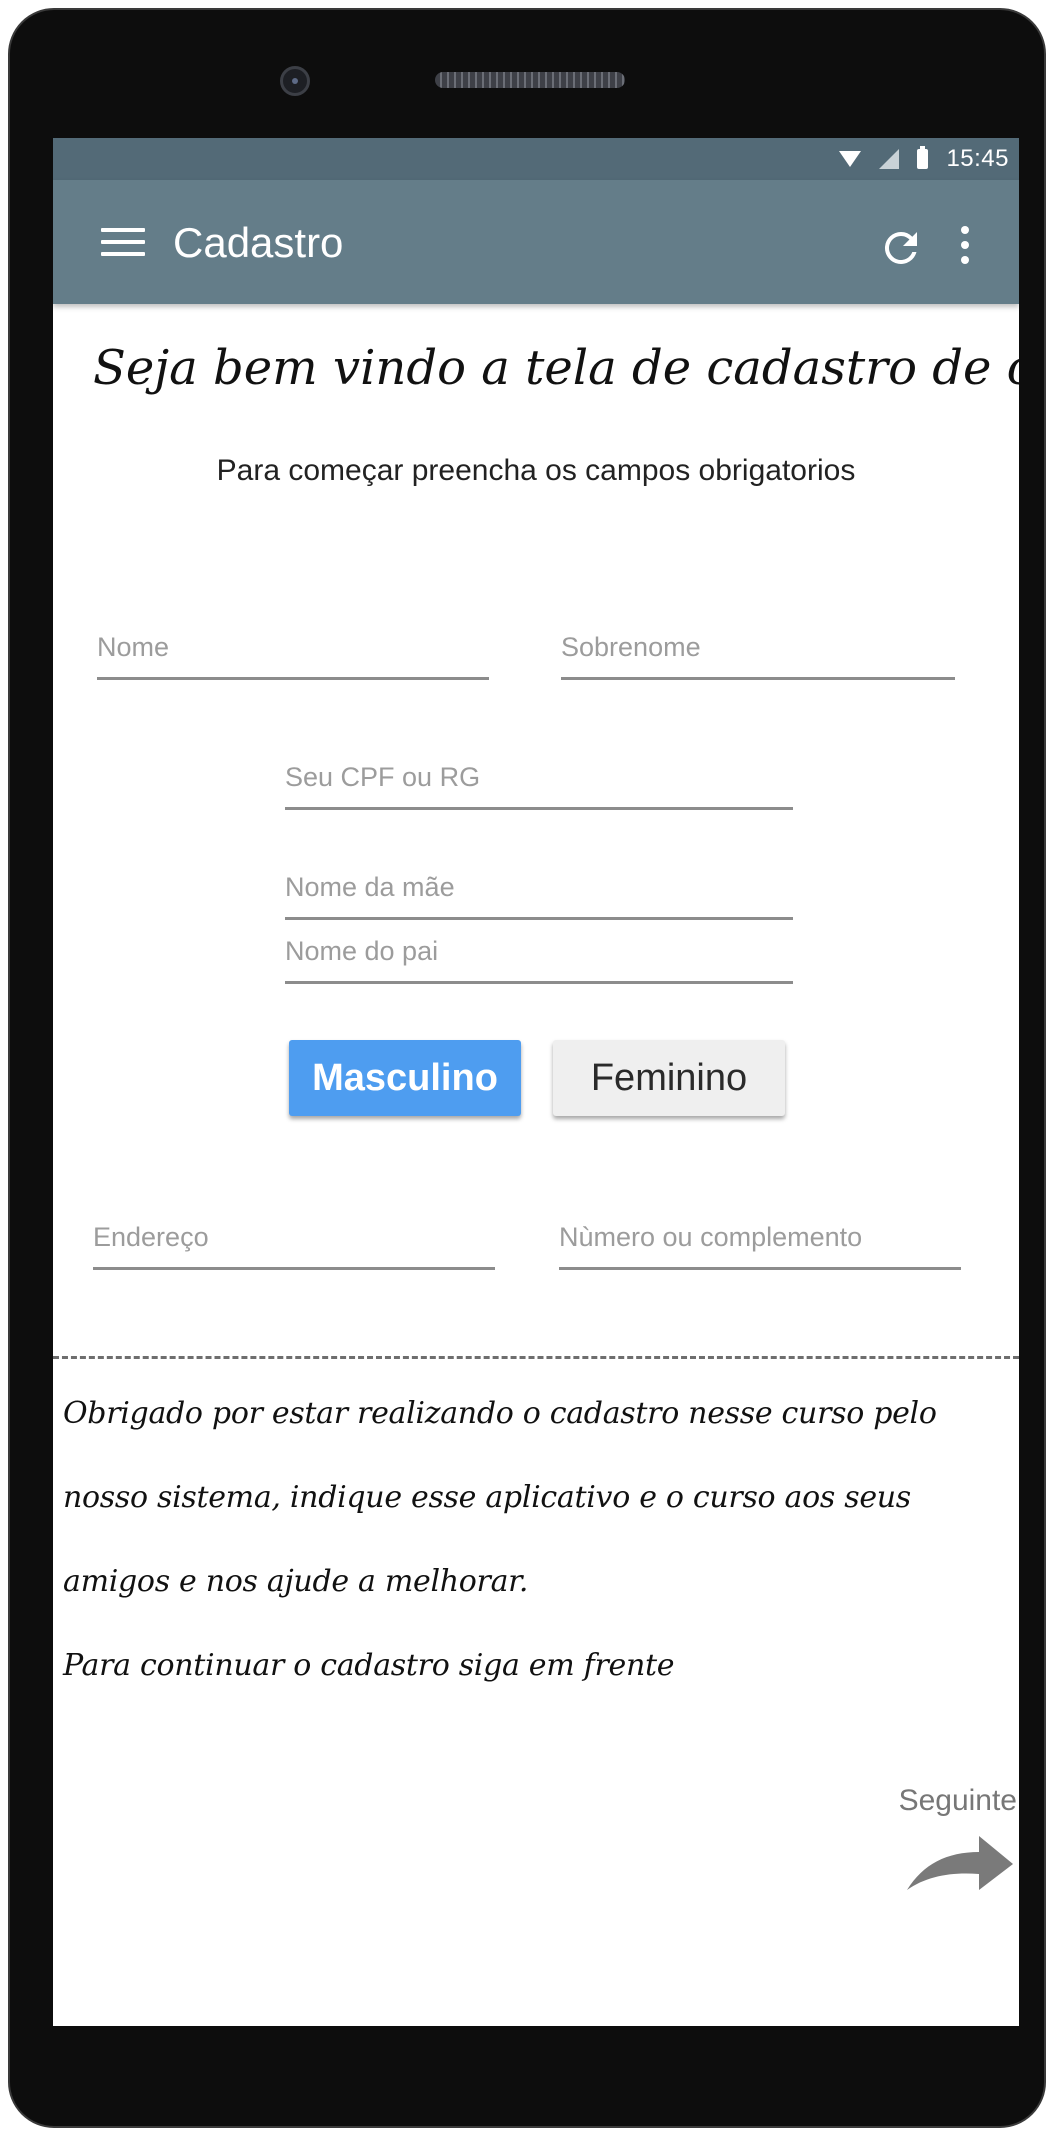 This screenshot has height=2136, width=1055. What do you see at coordinates (539, 960) in the screenshot?
I see `father-name-input` at bounding box center [539, 960].